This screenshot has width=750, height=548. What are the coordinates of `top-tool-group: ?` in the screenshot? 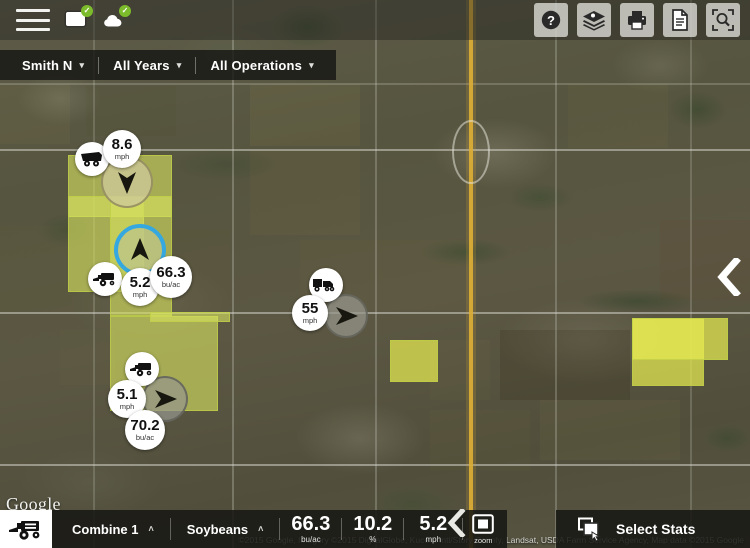 It's located at (637, 20).